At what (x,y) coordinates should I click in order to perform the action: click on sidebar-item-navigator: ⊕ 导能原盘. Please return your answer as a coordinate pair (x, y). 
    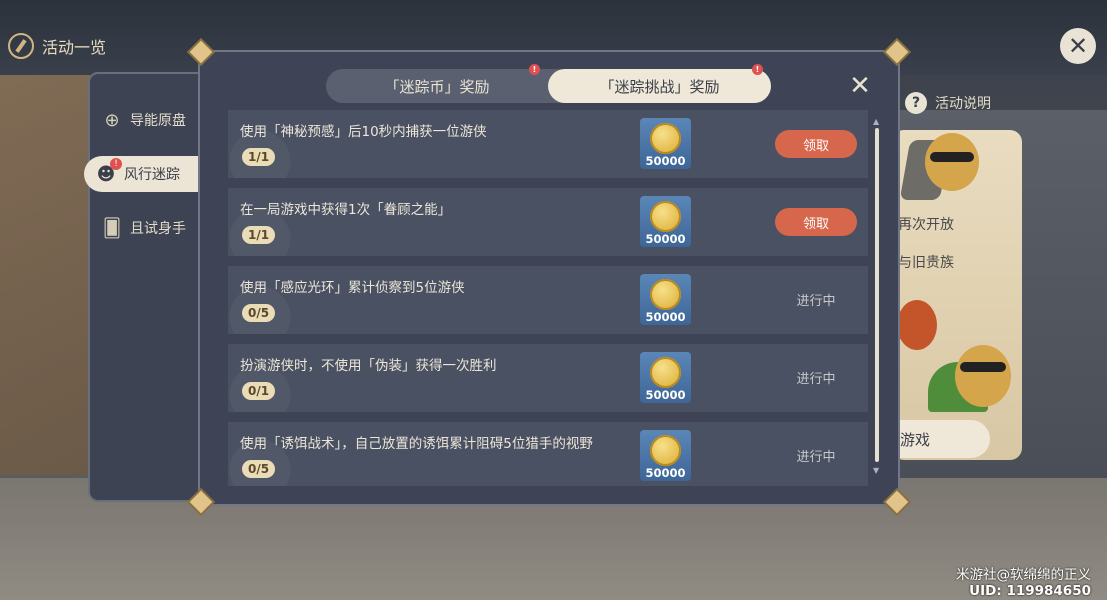
    Looking at the image, I should click on (146, 120).